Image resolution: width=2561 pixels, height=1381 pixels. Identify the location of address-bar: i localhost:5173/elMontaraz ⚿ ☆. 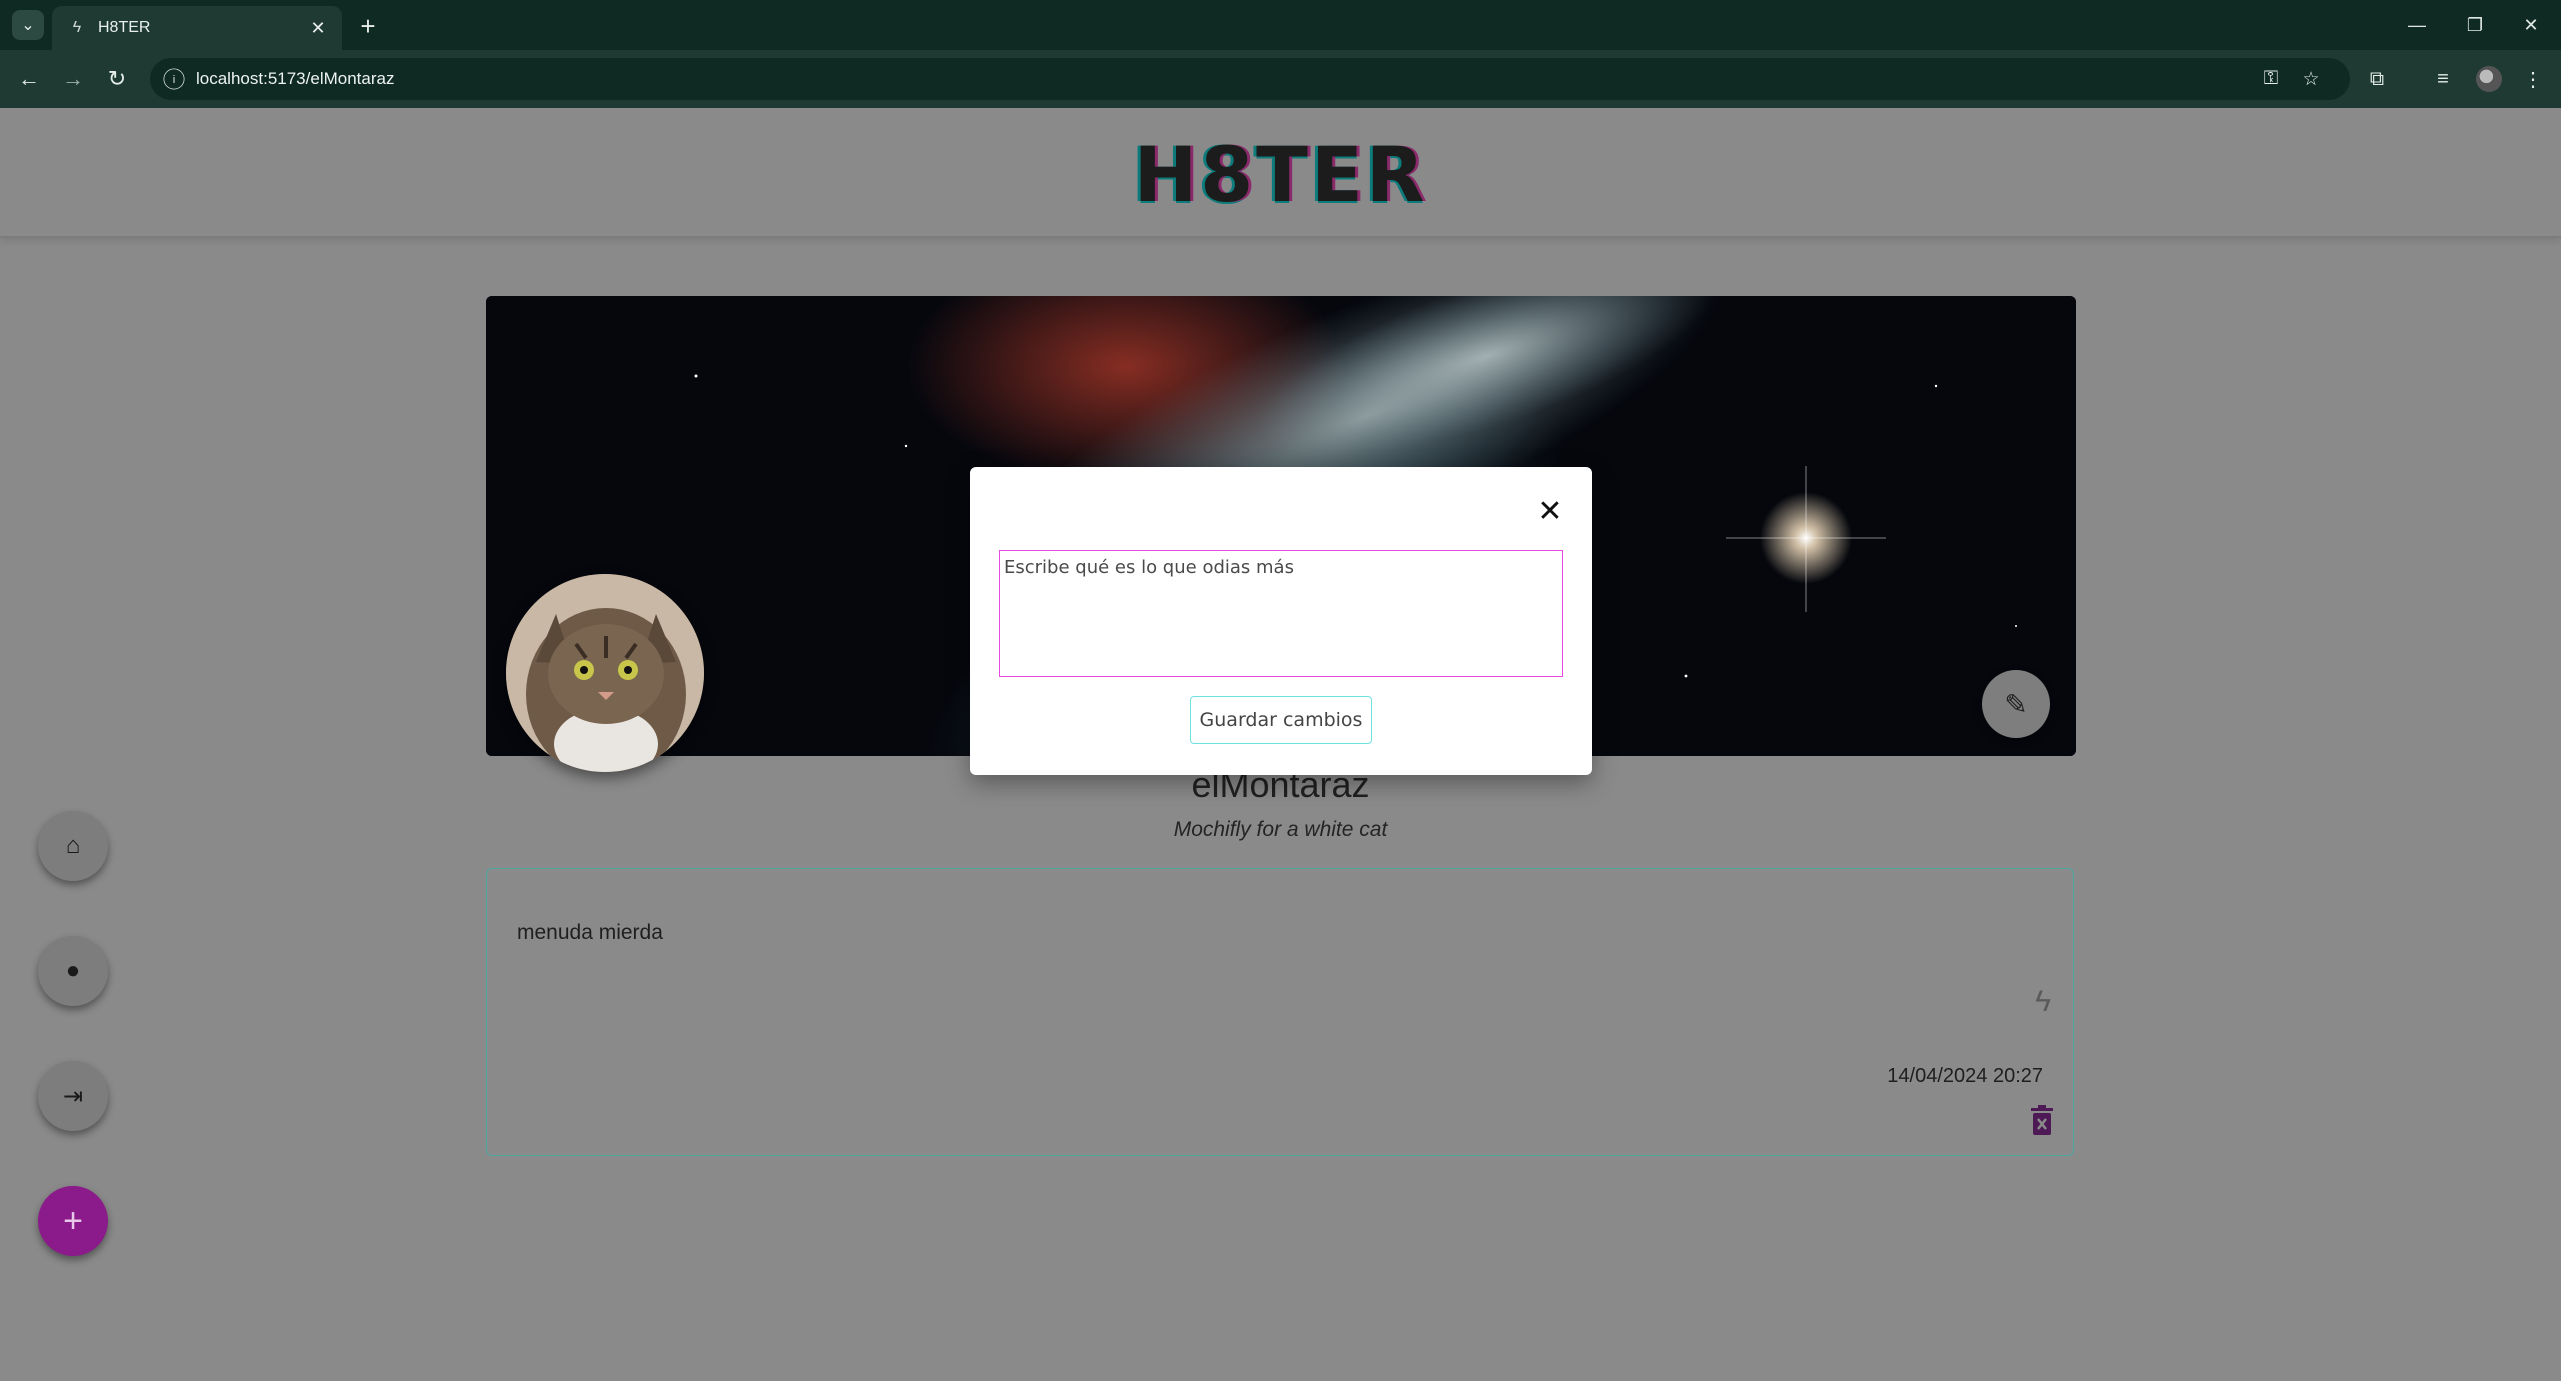
(1250, 79).